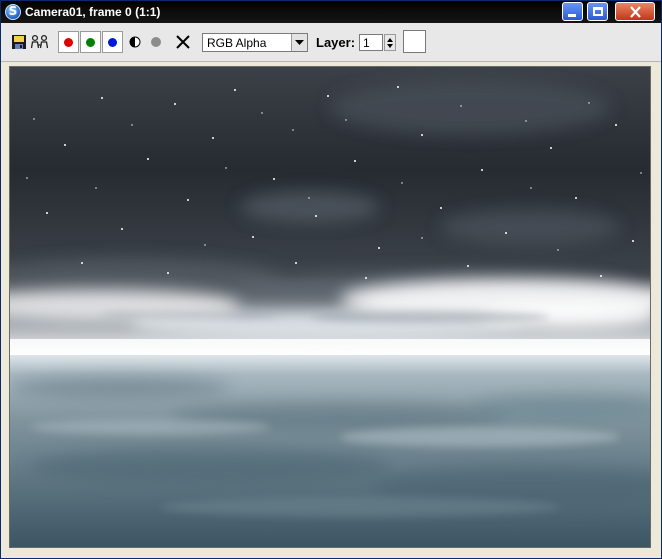 The image size is (662, 559). I want to click on alpha-icon, so click(156, 42).